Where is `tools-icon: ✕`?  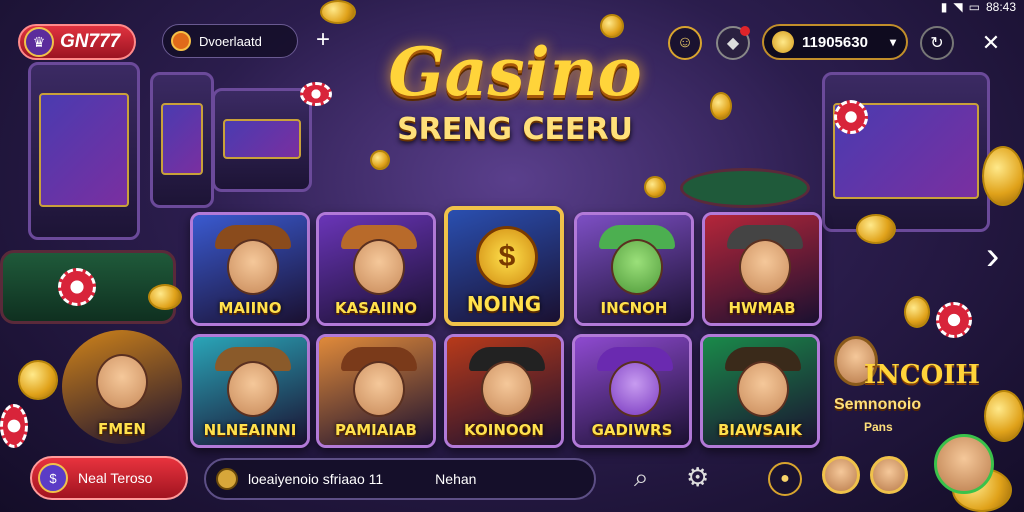 tools-icon: ✕ is located at coordinates (991, 42).